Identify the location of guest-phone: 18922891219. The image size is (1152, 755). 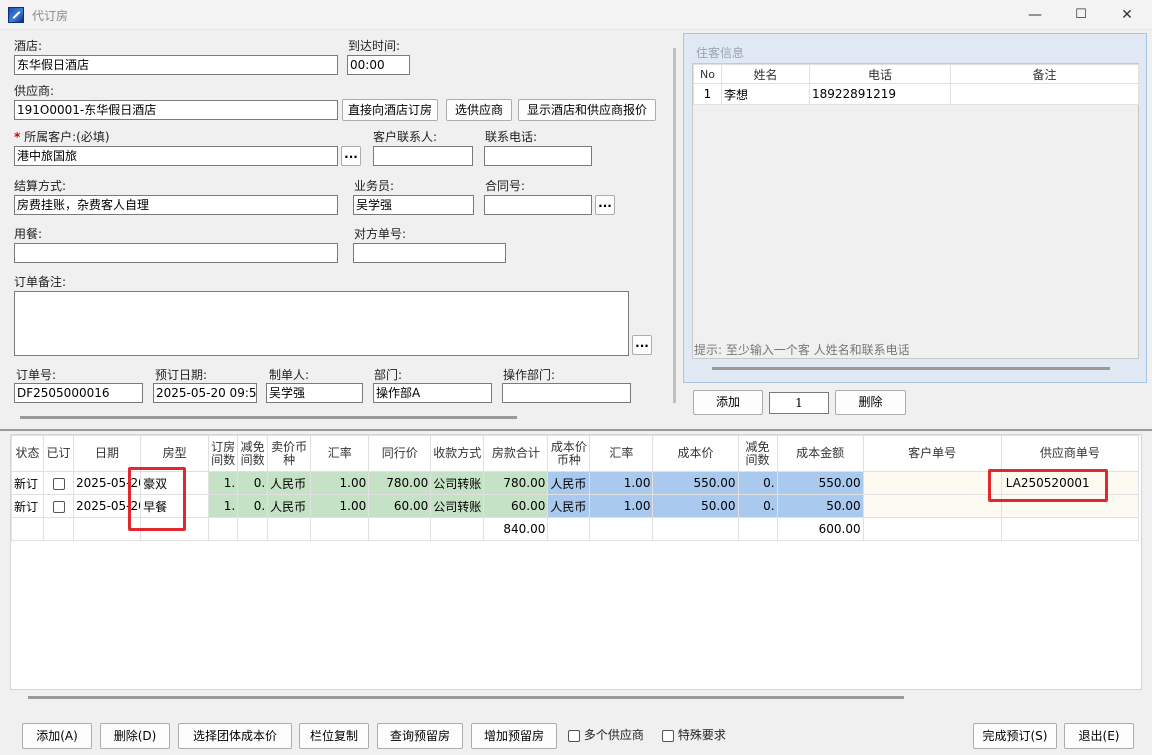
(880, 94).